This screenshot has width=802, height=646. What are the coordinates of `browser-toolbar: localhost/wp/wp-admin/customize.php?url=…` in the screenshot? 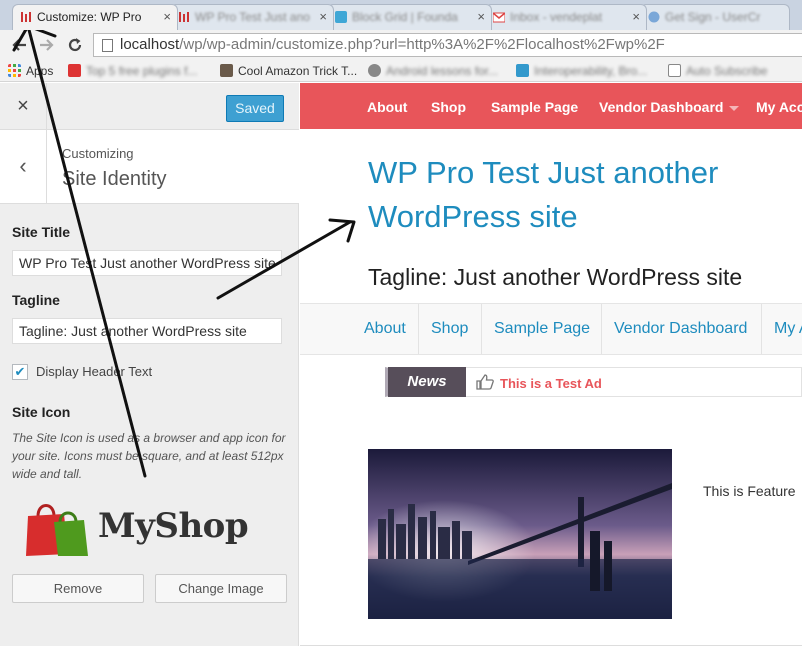 It's located at (401, 45).